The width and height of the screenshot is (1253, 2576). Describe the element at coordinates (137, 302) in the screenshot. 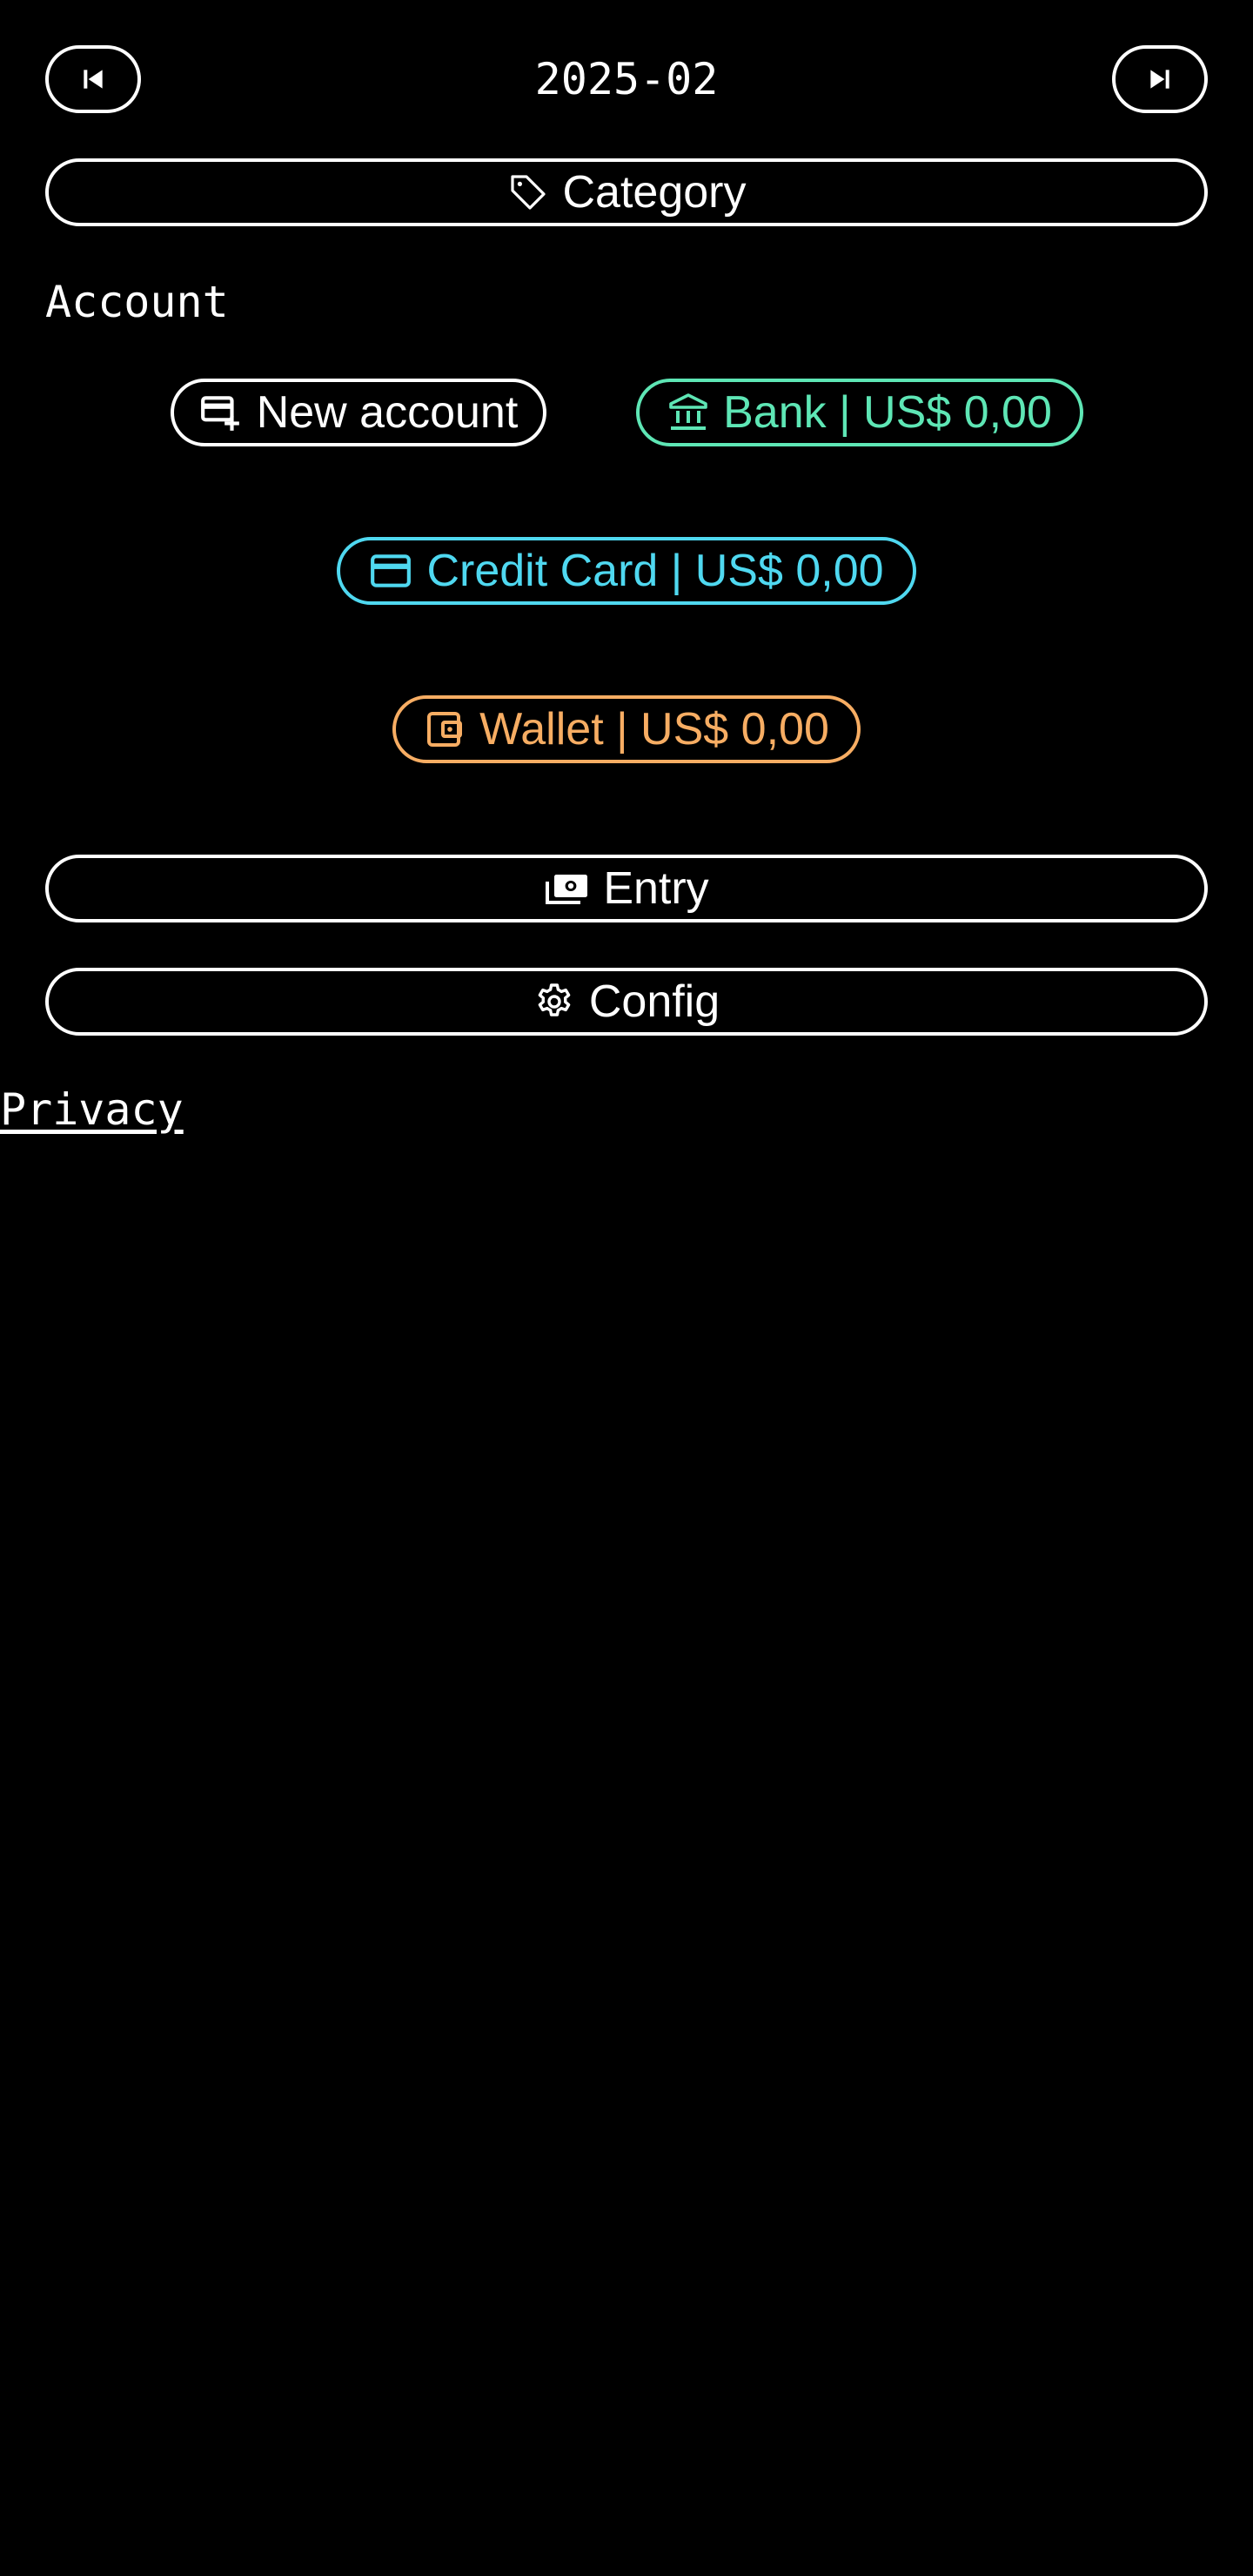

I see `account-section-title: Account` at that location.